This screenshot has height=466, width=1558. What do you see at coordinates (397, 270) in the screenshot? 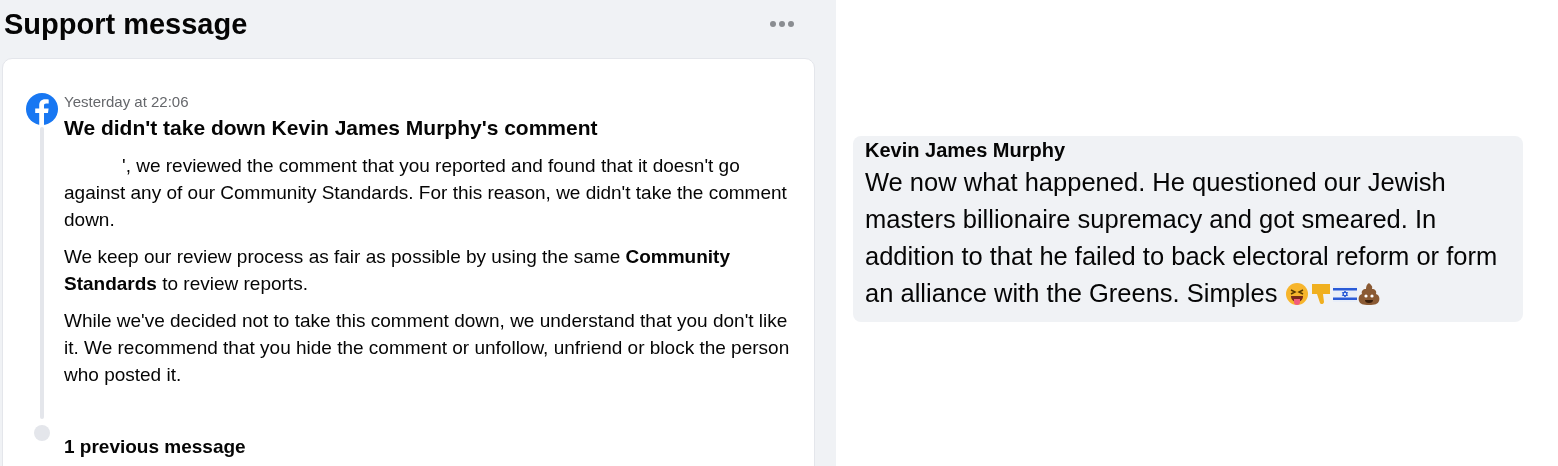
I see `message-paragraph: We keep our review process as fair as possible by using the same Community Standards to review reports.` at bounding box center [397, 270].